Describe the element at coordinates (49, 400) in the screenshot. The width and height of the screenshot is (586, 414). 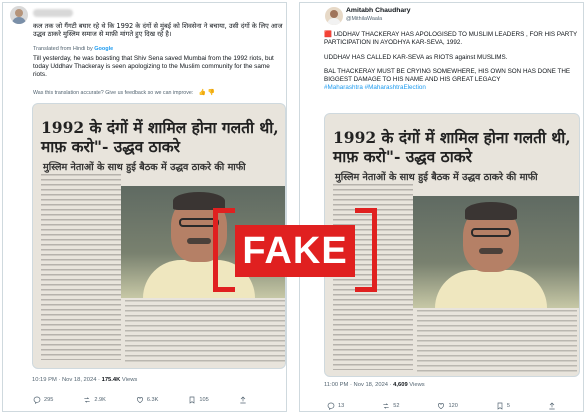
I see `reply-count: 295` at that location.